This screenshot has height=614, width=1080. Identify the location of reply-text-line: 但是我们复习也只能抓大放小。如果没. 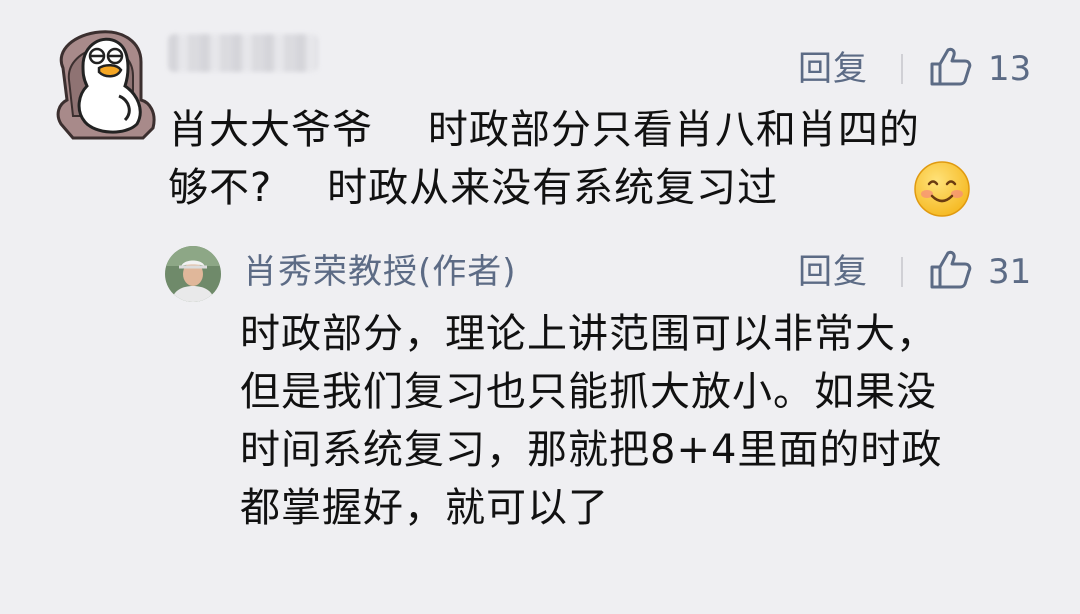
(588, 392).